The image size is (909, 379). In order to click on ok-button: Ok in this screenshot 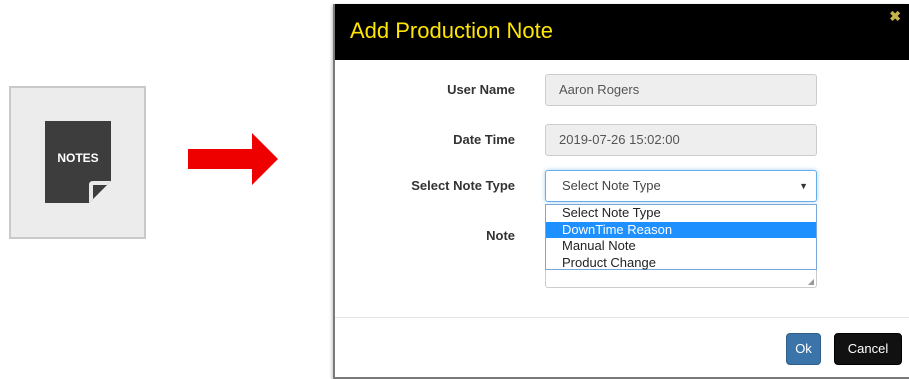, I will do `click(803, 349)`.